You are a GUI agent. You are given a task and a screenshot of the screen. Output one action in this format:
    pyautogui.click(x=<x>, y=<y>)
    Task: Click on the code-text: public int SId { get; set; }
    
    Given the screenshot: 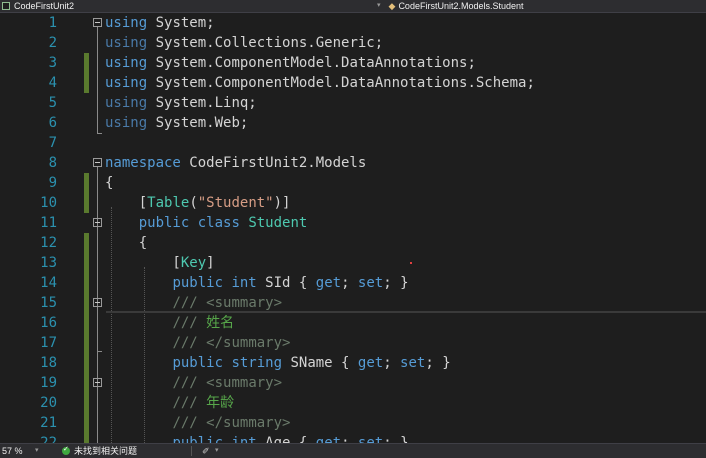 What is the action you would take?
    pyautogui.click(x=290, y=283)
    